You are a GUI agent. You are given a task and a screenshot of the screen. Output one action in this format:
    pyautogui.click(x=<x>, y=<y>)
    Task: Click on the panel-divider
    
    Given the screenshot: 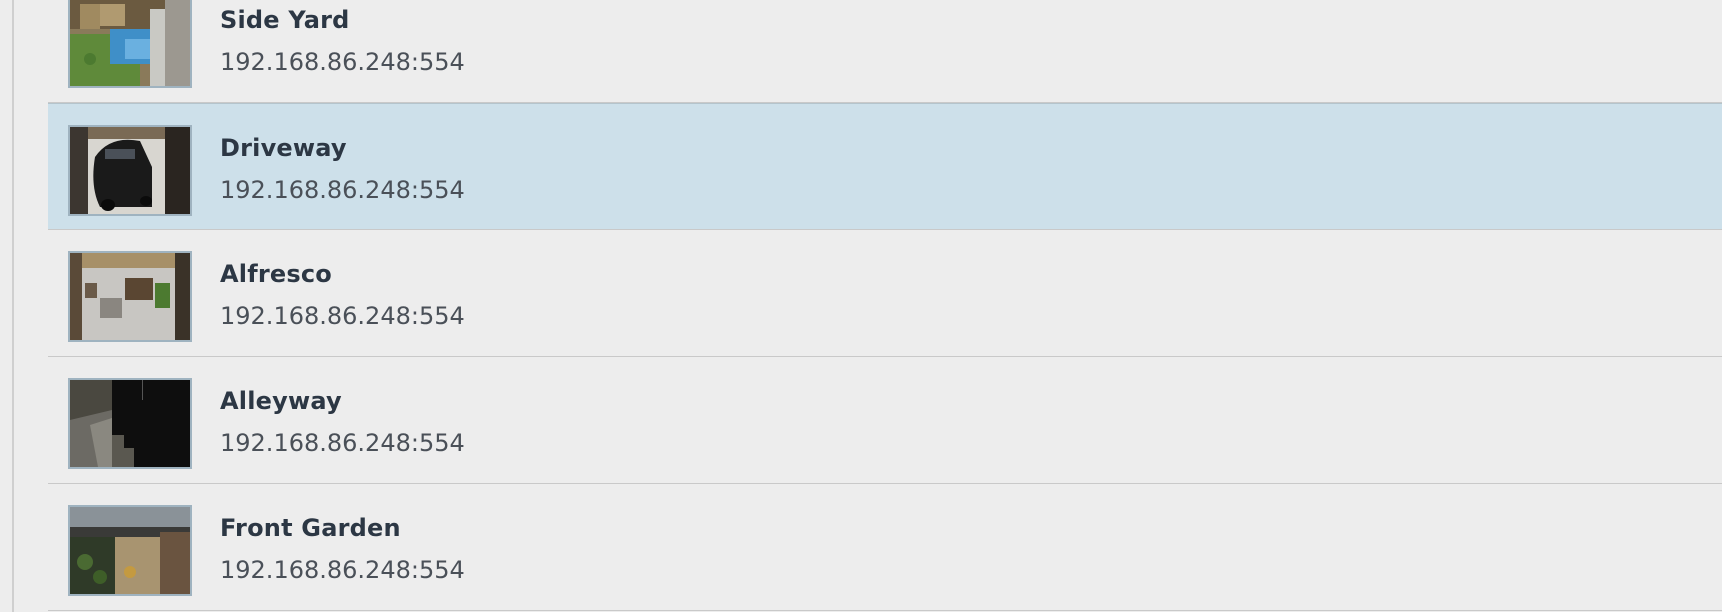 What is the action you would take?
    pyautogui.click(x=13, y=306)
    